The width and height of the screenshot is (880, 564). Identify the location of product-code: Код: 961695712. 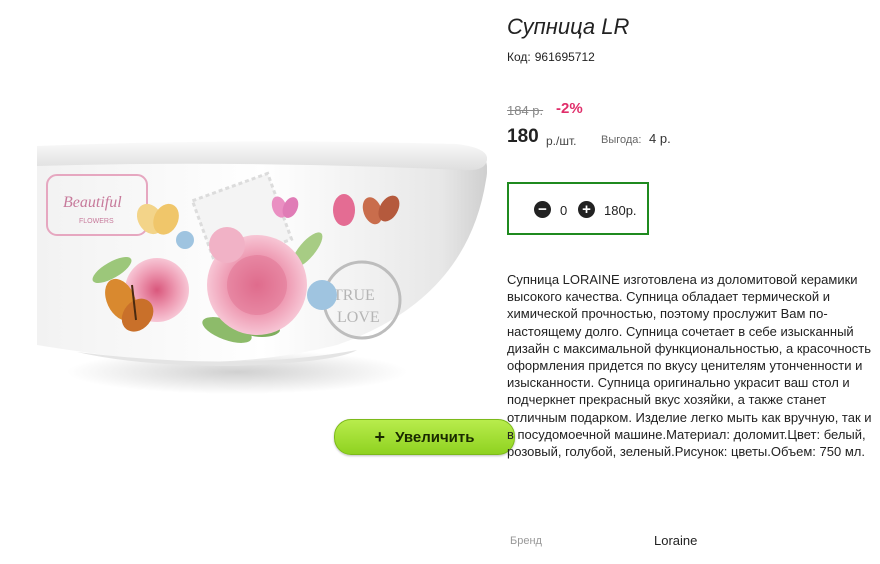
(551, 57).